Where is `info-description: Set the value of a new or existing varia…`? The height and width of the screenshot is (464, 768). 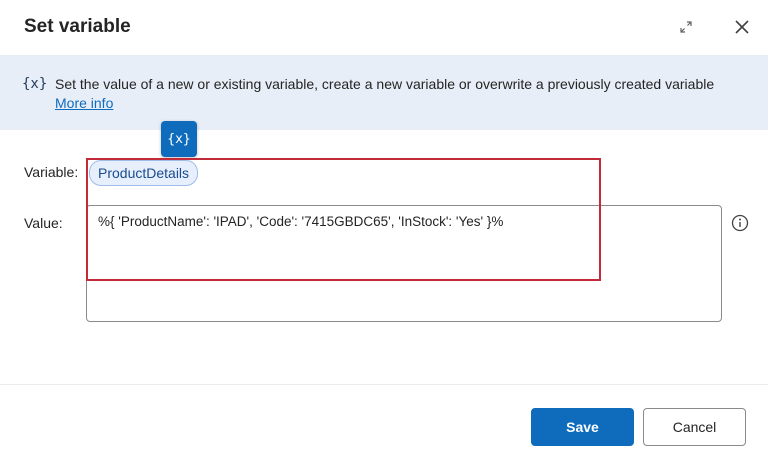 info-description: Set the value of a new or existing varia… is located at coordinates (385, 84).